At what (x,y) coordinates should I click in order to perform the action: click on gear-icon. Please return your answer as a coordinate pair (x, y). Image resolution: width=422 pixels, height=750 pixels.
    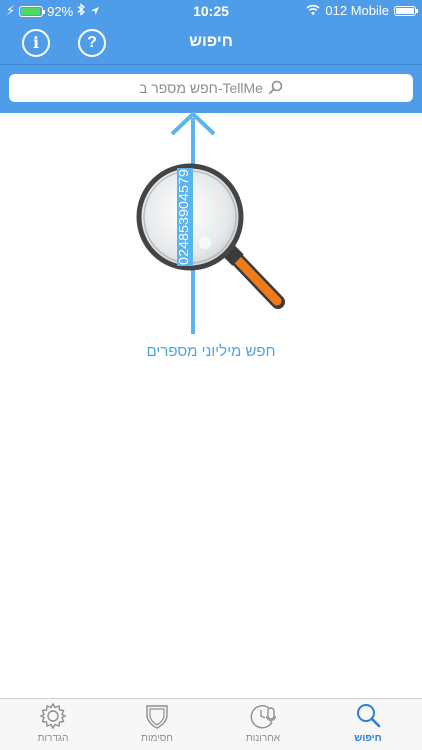
    Looking at the image, I should click on (53, 716).